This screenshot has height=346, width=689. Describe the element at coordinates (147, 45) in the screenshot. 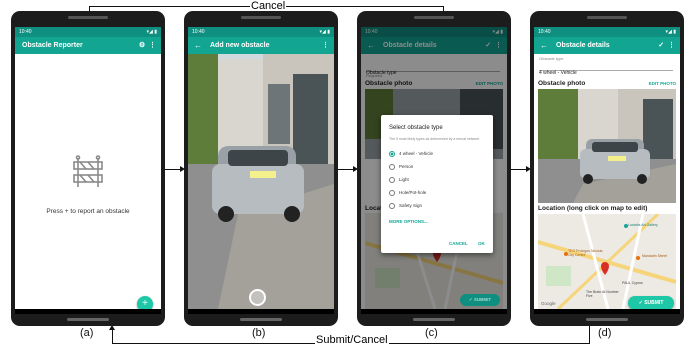

I see `app-bar-actions: ⚙ ⋮` at that location.